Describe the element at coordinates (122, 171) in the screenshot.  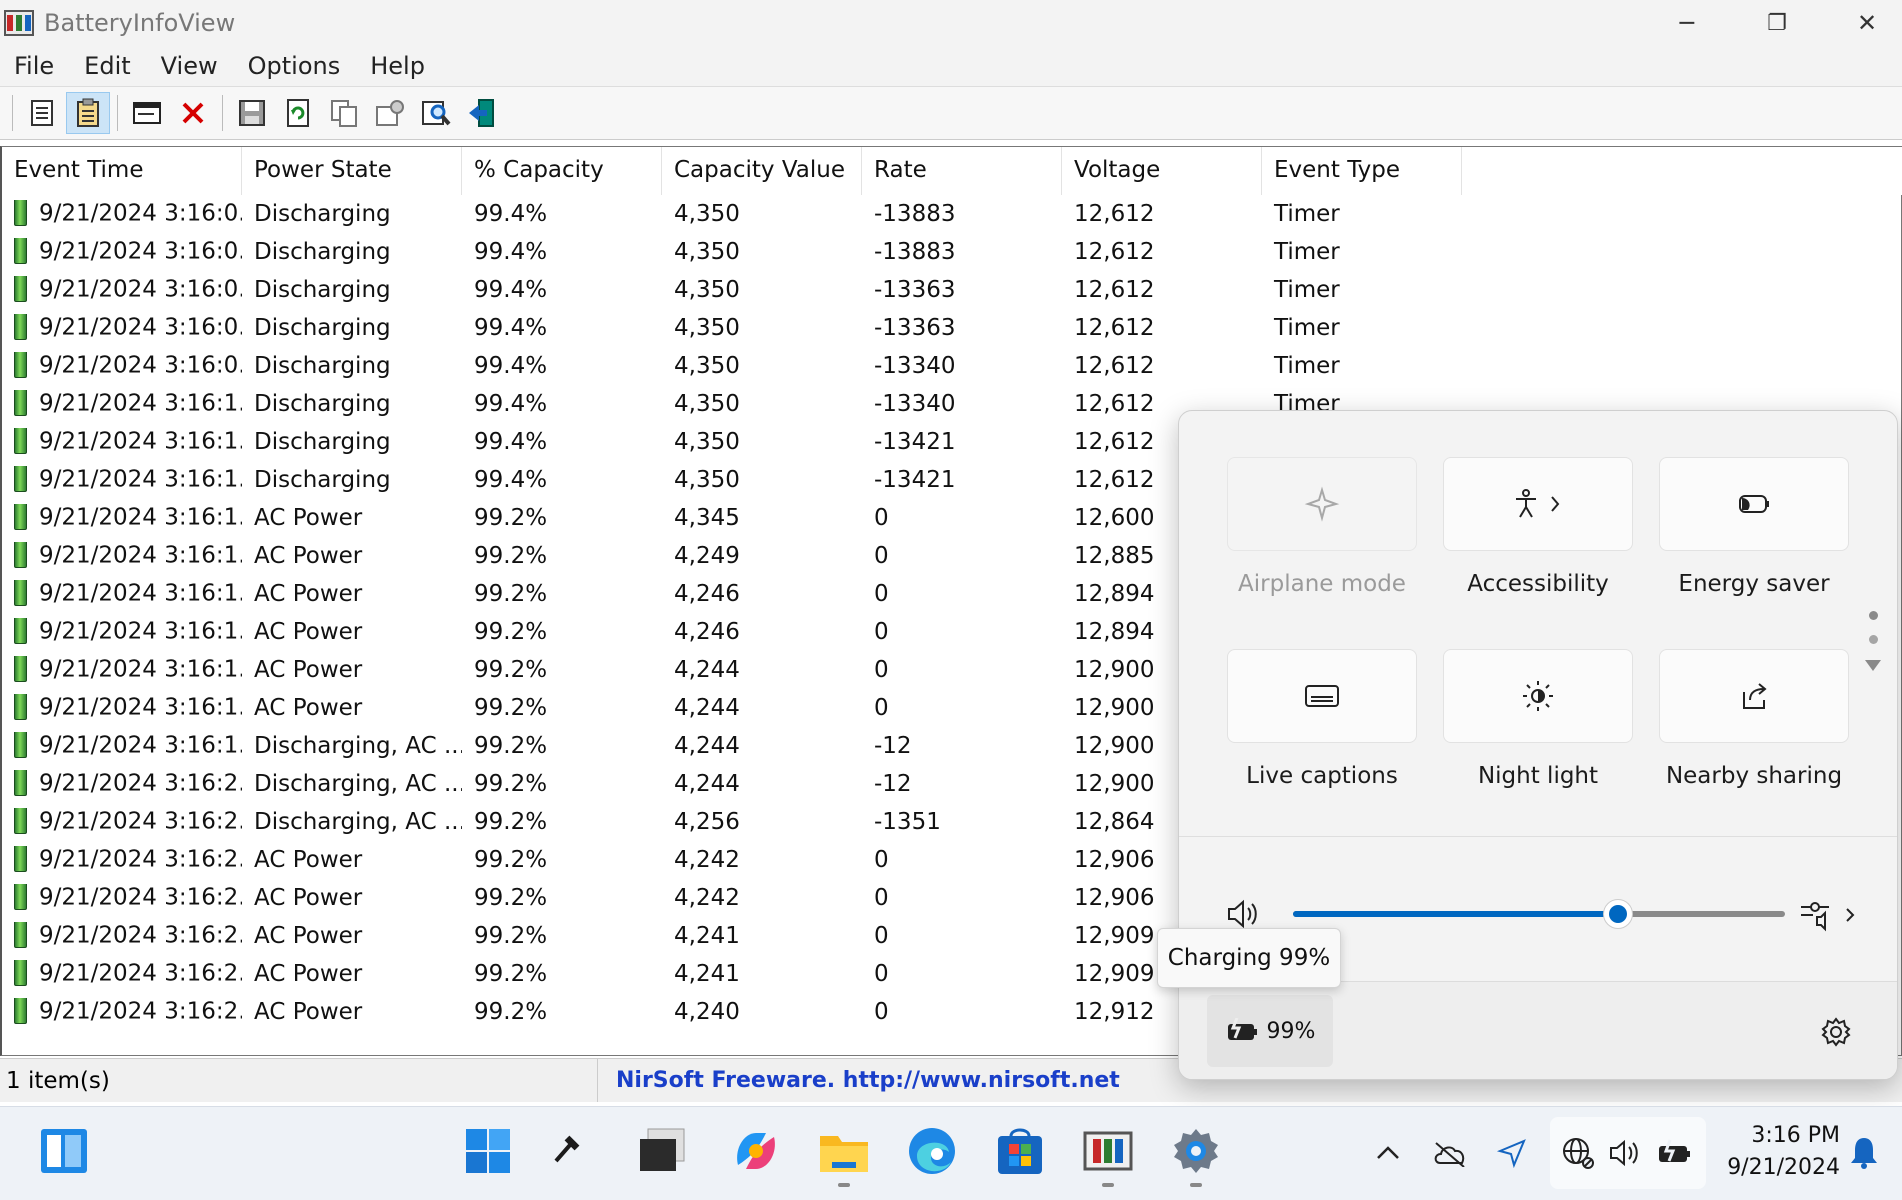
I see `column-header-event-time: Event Time` at that location.